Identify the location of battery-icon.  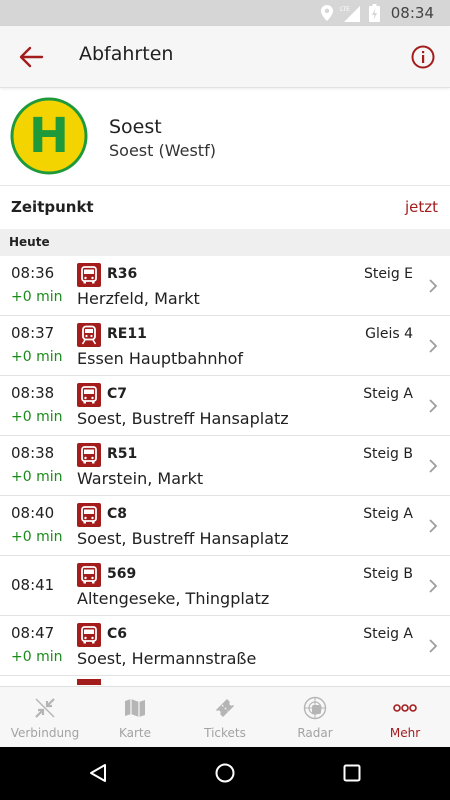
(374, 13).